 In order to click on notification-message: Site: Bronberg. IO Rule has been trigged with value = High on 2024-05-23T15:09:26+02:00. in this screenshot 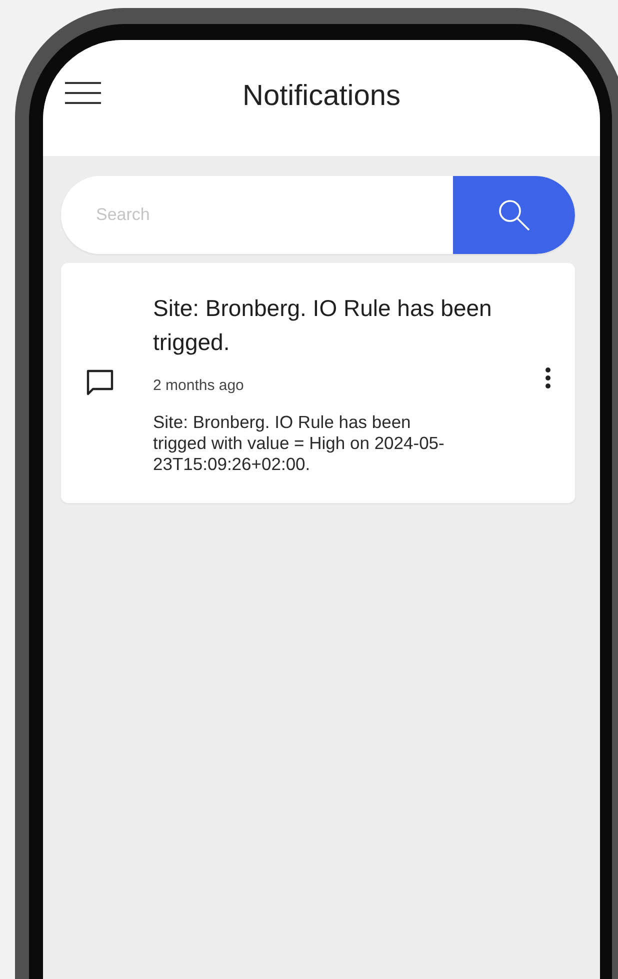, I will do `click(299, 443)`.